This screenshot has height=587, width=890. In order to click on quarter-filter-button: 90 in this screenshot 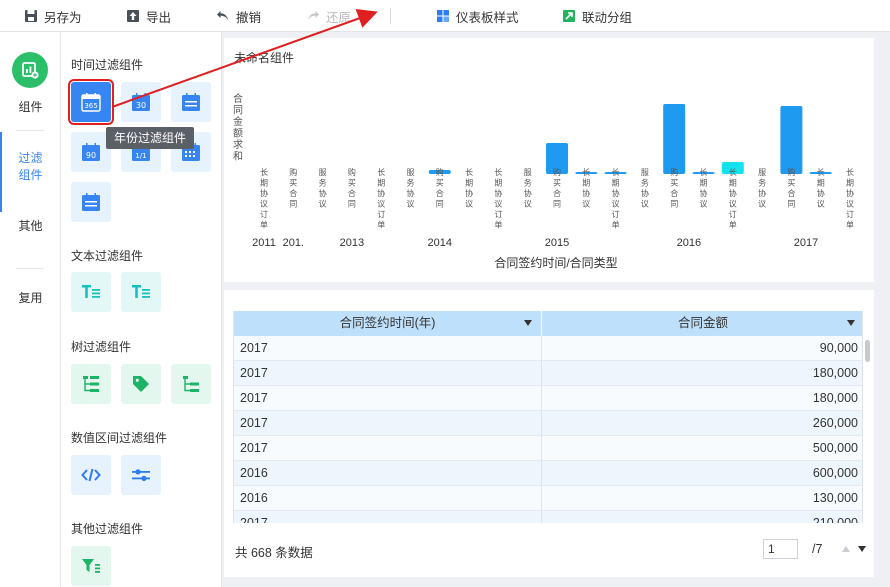, I will do `click(91, 152)`.